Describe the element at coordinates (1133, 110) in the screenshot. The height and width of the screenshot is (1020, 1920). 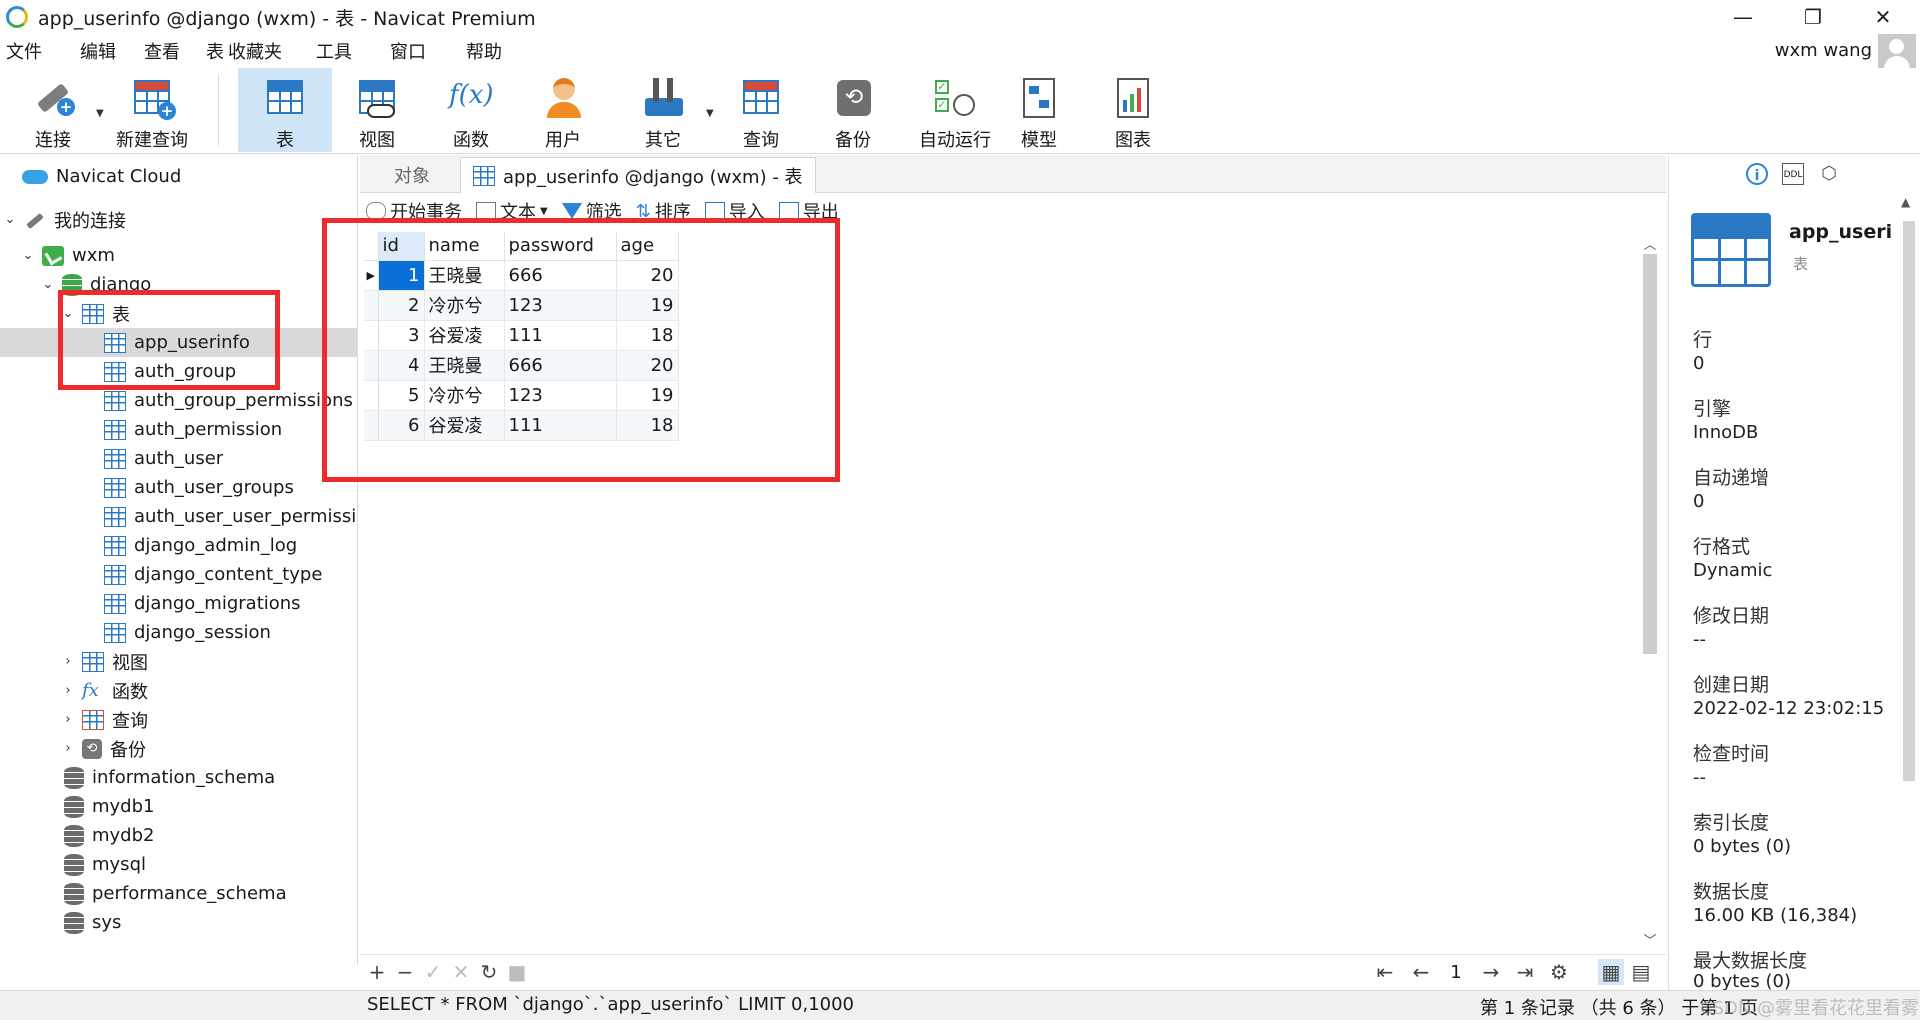
I see `chart-button: 图表` at that location.